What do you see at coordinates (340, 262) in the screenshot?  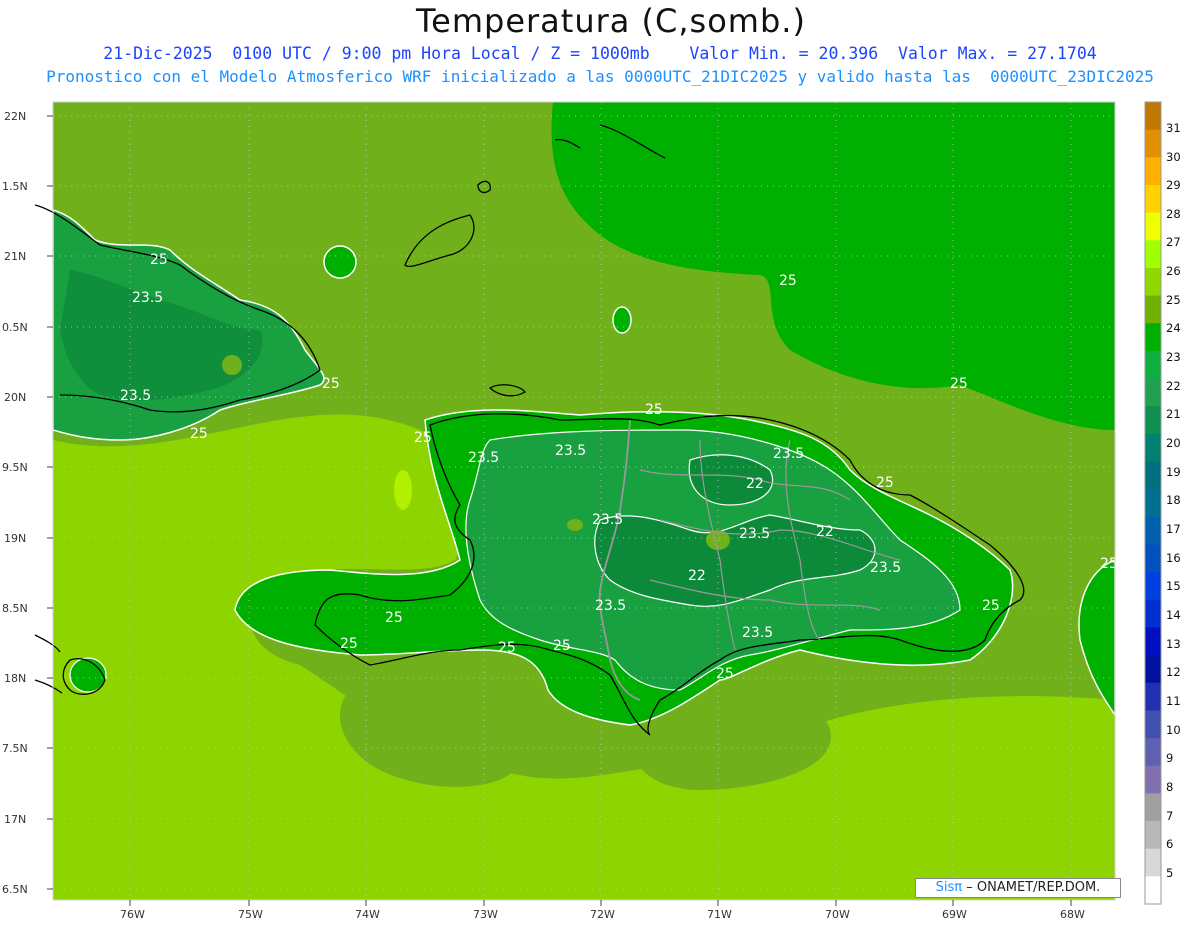 I see `sea-cell` at bounding box center [340, 262].